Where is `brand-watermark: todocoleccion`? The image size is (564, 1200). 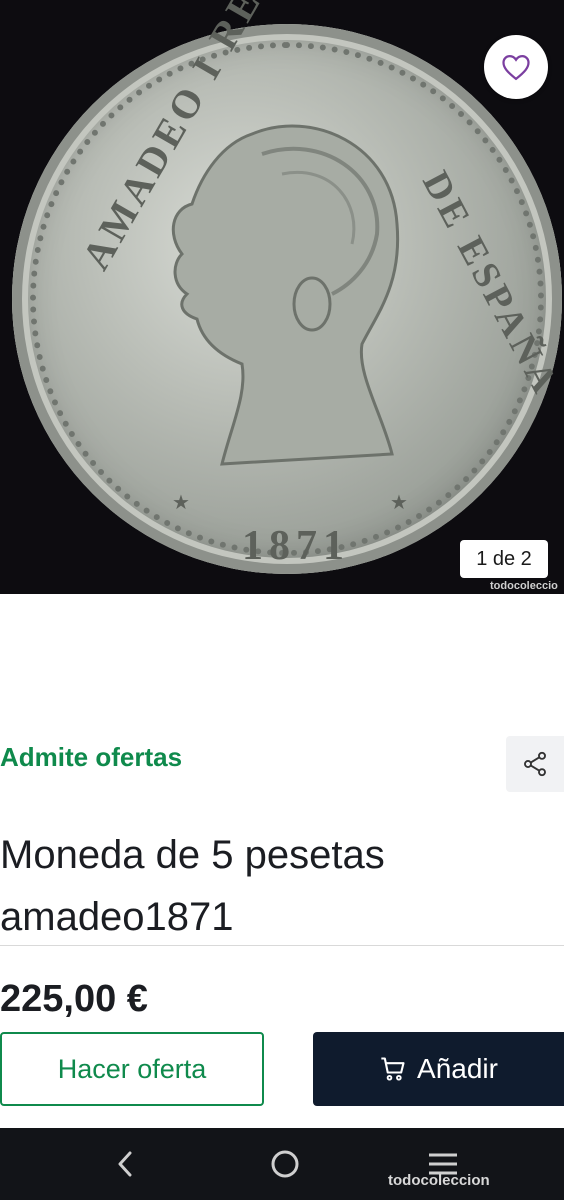 brand-watermark: todocoleccion is located at coordinates (439, 1180).